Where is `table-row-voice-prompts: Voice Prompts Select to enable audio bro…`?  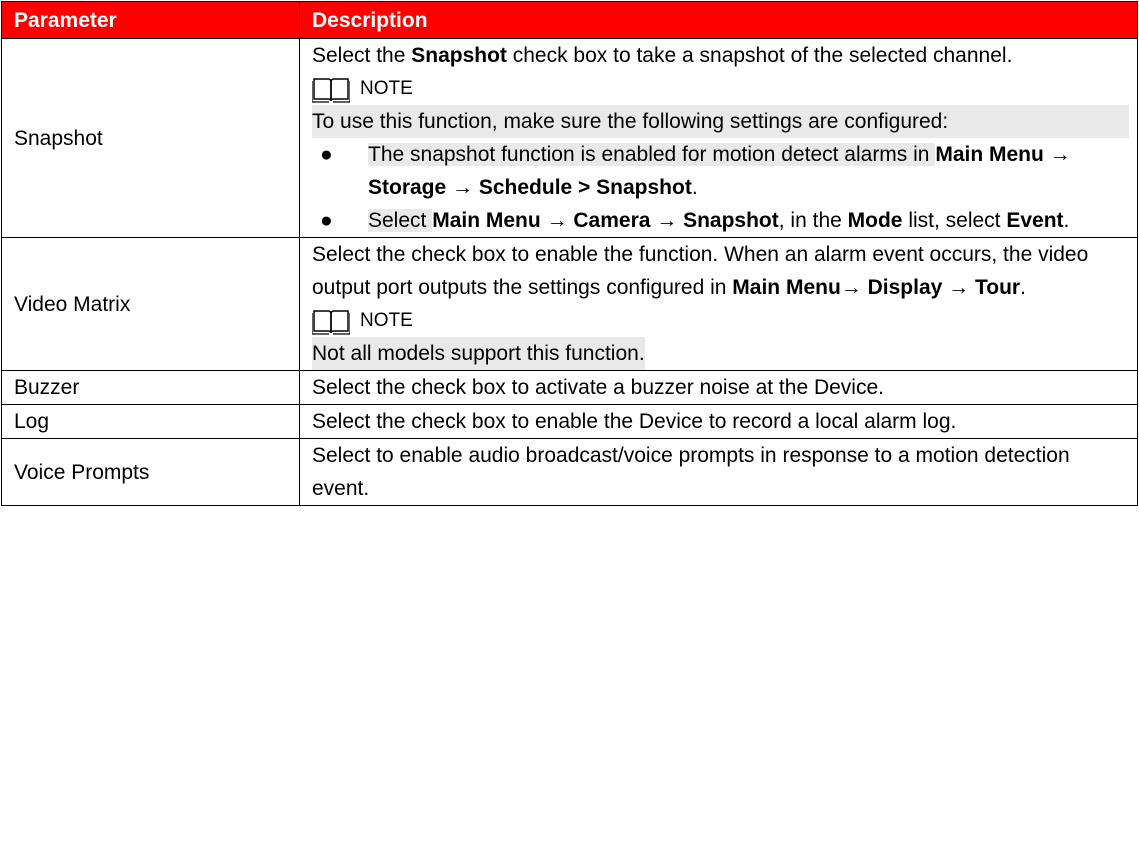
table-row-voice-prompts: Voice Prompts Select to enable audio bro… is located at coordinates (569, 472).